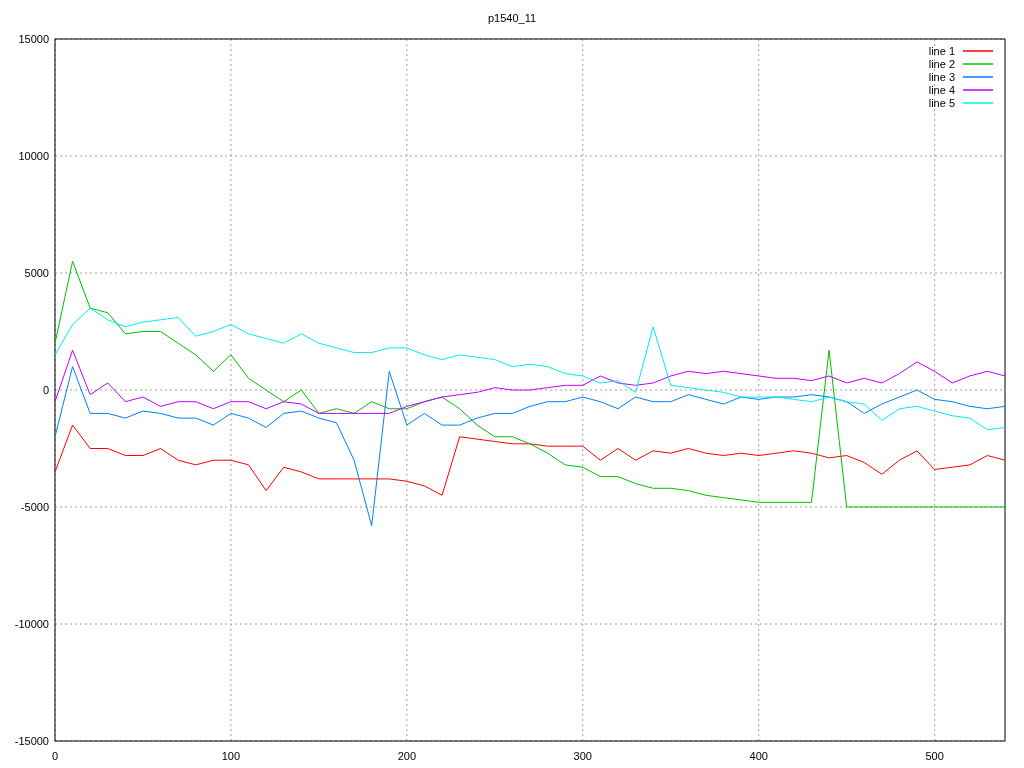  I want to click on axis-tick-label: 5000, so click(36, 273).